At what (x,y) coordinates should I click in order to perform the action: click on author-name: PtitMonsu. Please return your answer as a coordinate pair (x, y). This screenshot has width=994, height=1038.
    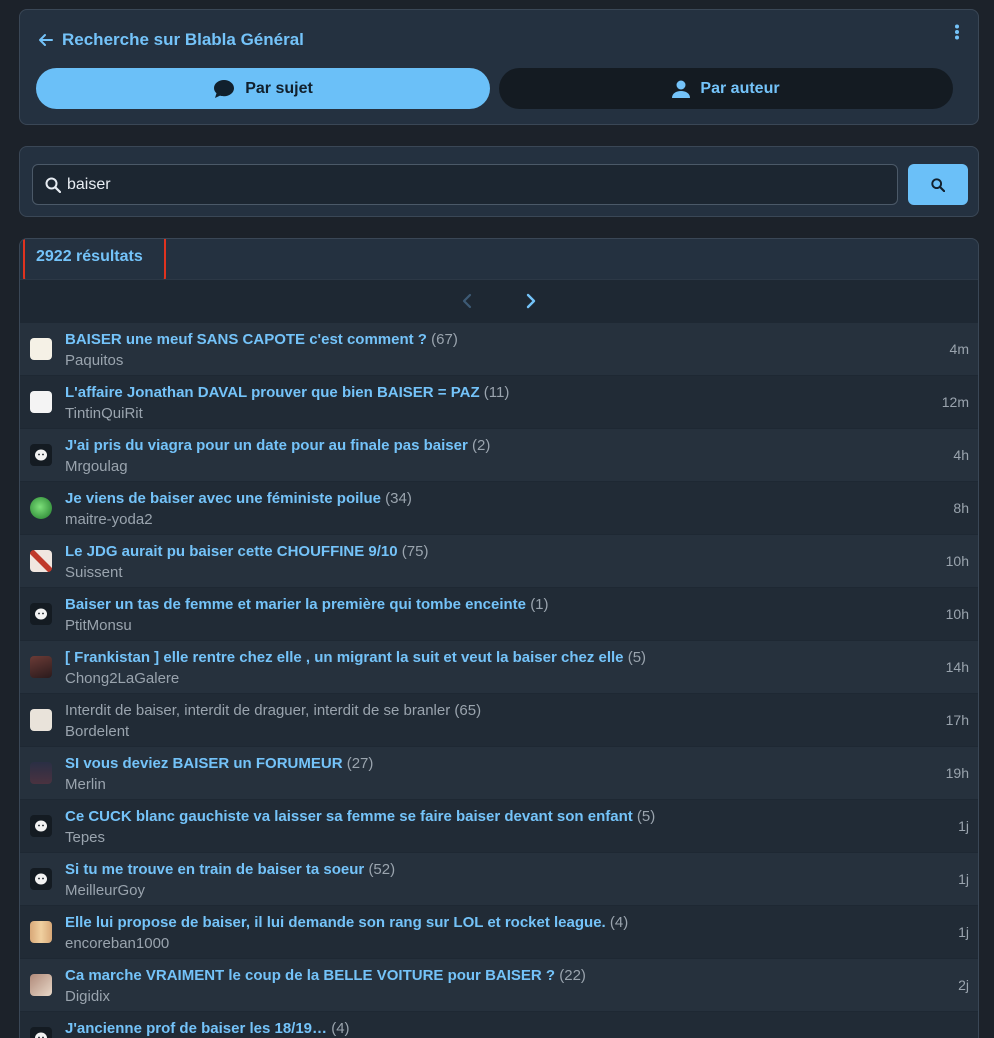
    Looking at the image, I should click on (98, 625).